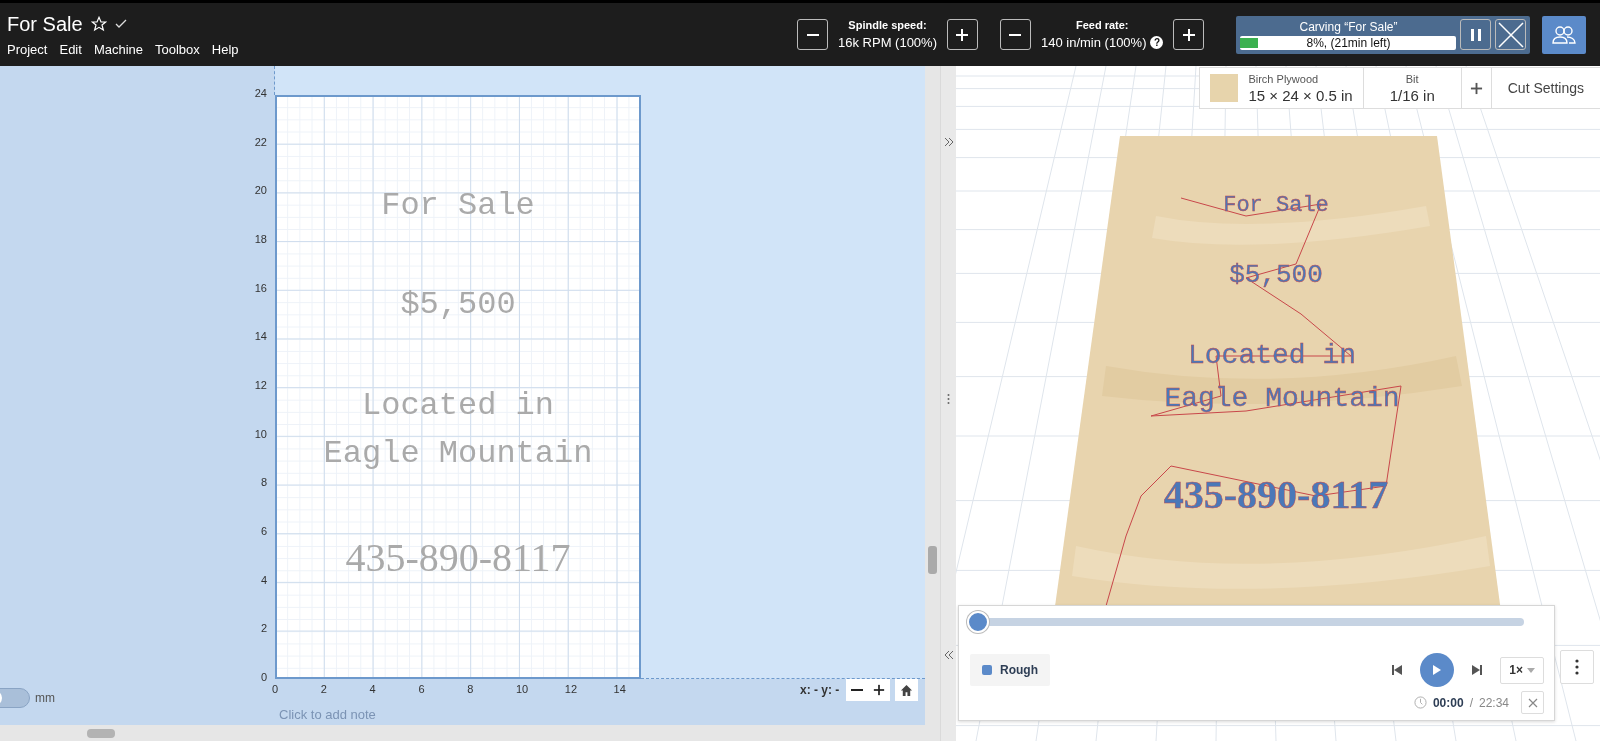 This screenshot has width=1600, height=741. Describe the element at coordinates (1272, 355) in the screenshot. I see `toolpath-text: Located in` at that location.